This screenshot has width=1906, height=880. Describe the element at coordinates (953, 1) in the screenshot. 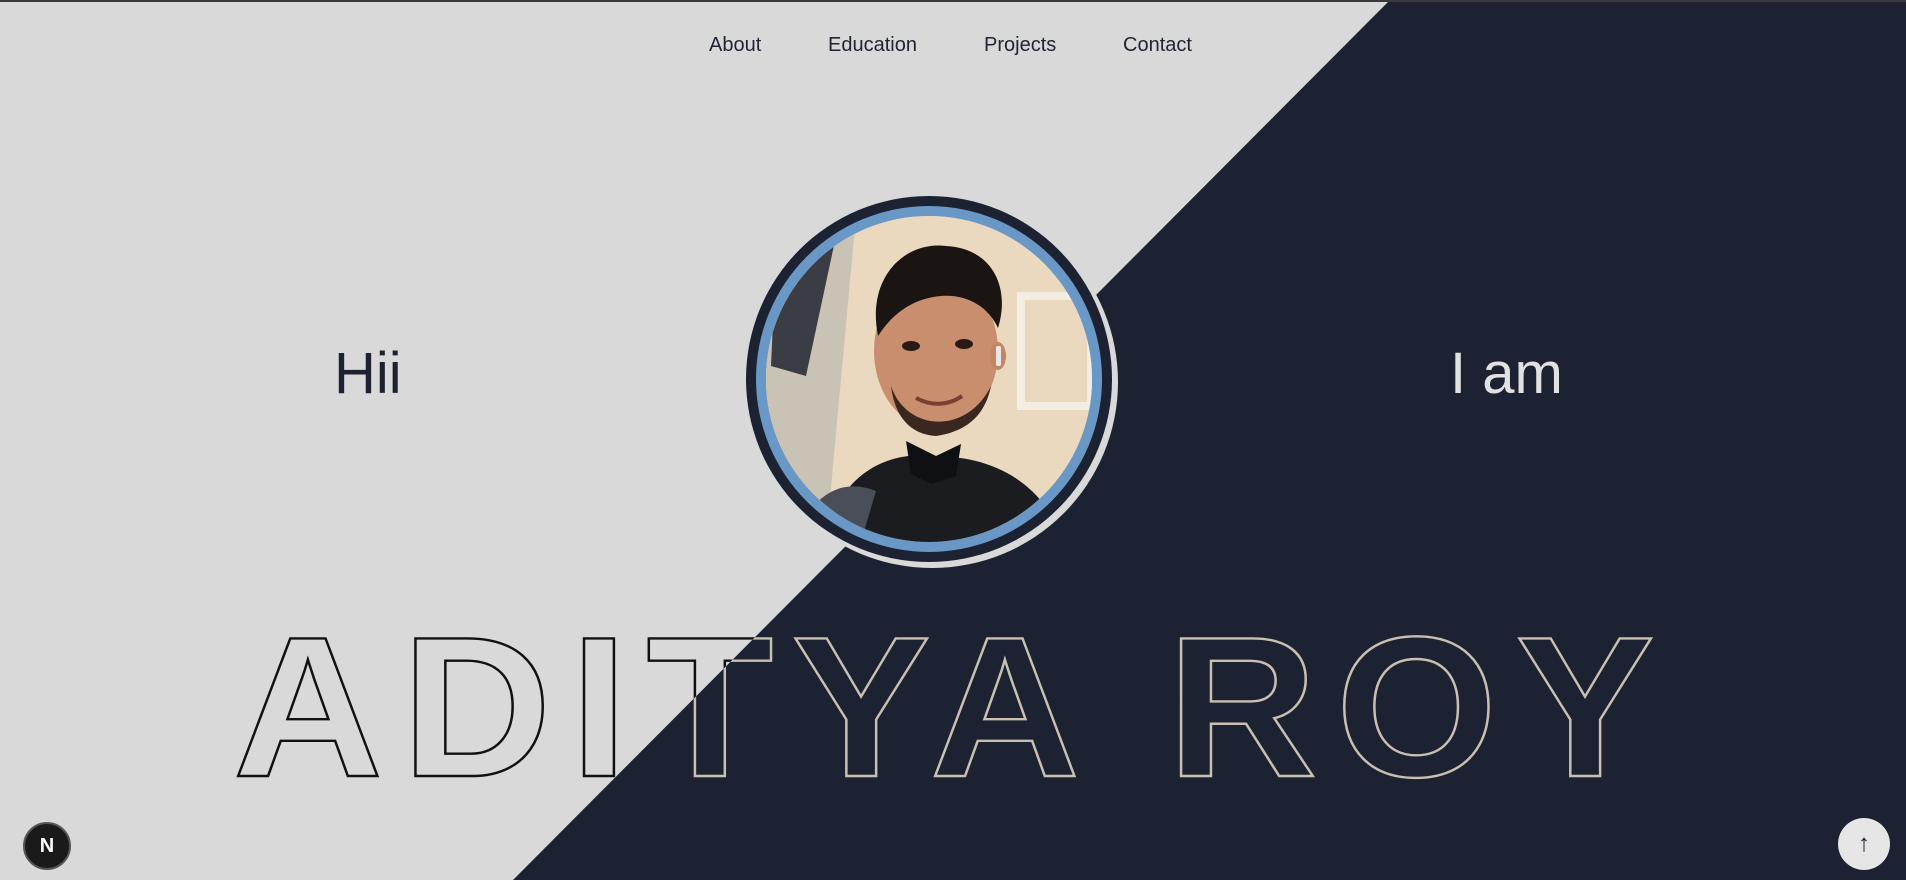

I see `top-border` at that location.